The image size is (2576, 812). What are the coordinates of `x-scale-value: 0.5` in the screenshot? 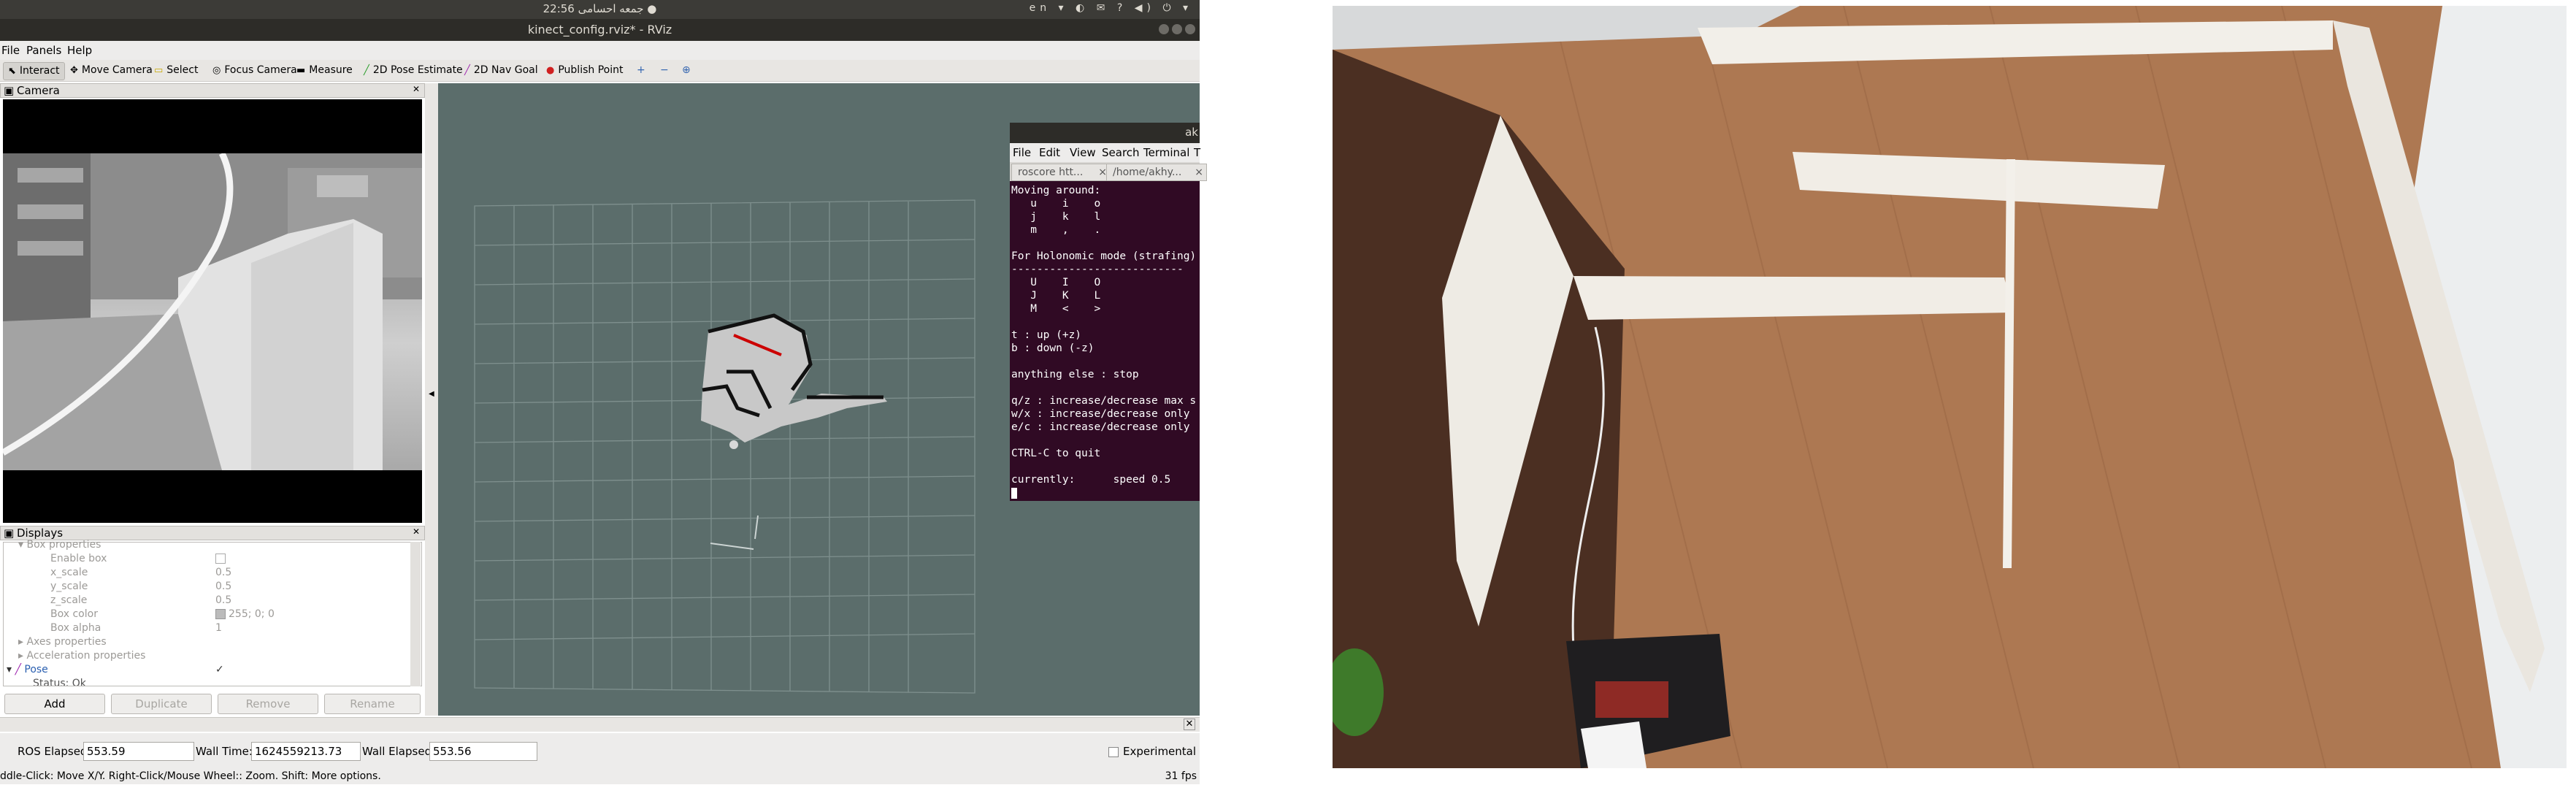 It's located at (223, 573).